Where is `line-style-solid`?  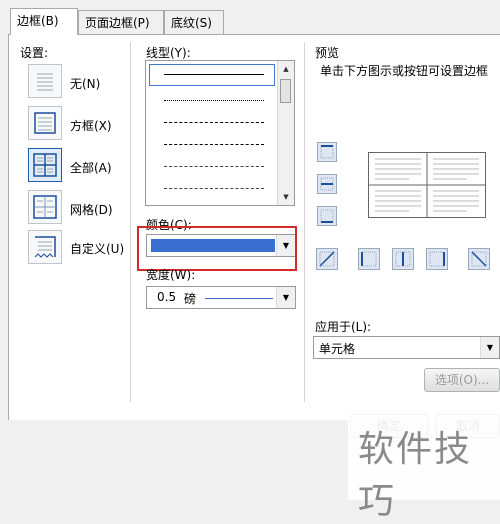
line-style-solid is located at coordinates (214, 74).